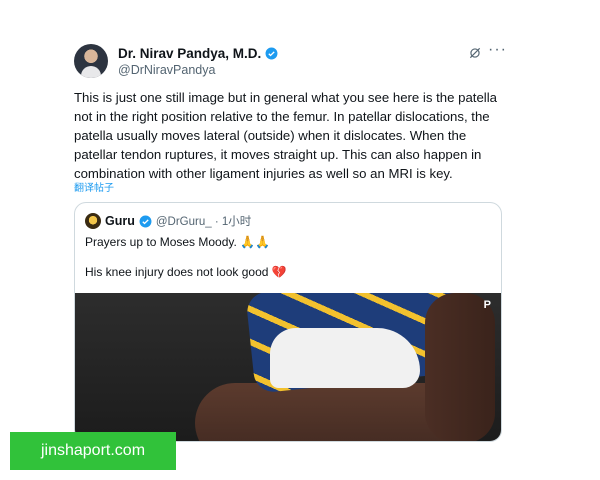  I want to click on more-options-icon: ···, so click(497, 50).